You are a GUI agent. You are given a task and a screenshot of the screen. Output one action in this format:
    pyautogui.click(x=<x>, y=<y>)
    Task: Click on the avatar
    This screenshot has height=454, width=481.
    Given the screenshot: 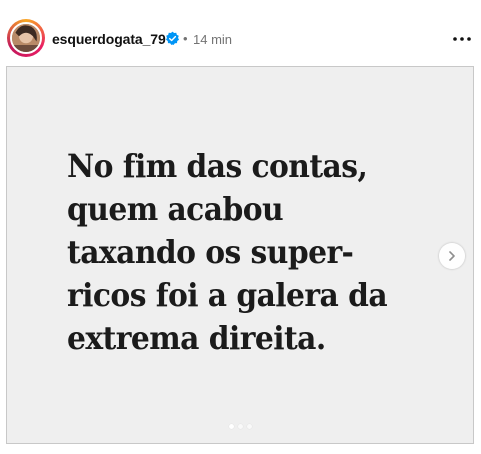 What is the action you would take?
    pyautogui.click(x=26, y=38)
    